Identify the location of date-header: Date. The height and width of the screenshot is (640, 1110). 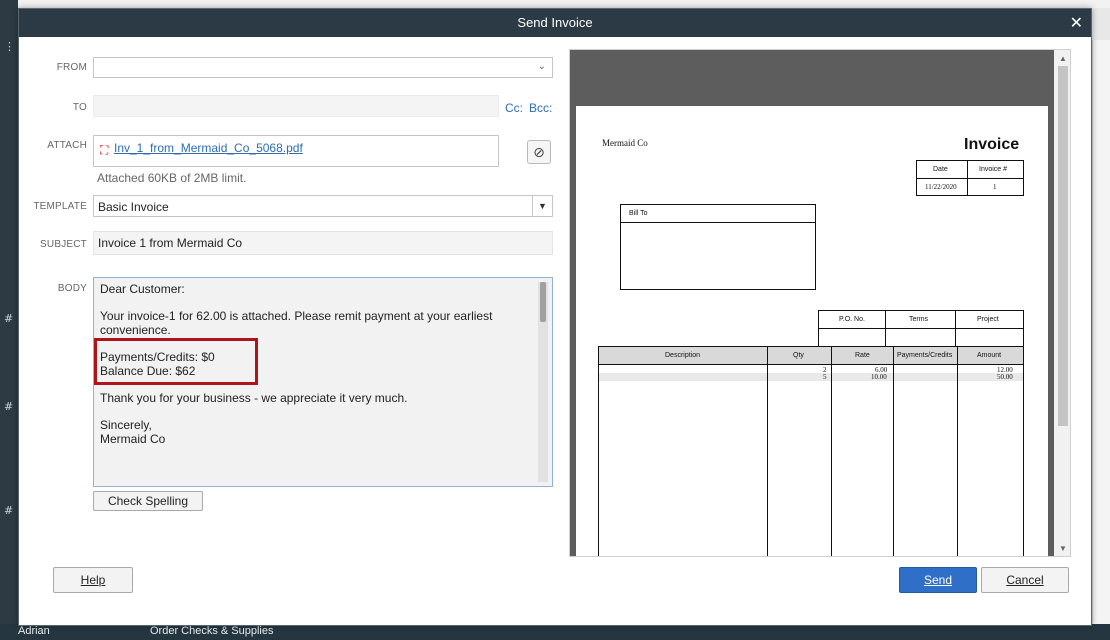
(940, 169).